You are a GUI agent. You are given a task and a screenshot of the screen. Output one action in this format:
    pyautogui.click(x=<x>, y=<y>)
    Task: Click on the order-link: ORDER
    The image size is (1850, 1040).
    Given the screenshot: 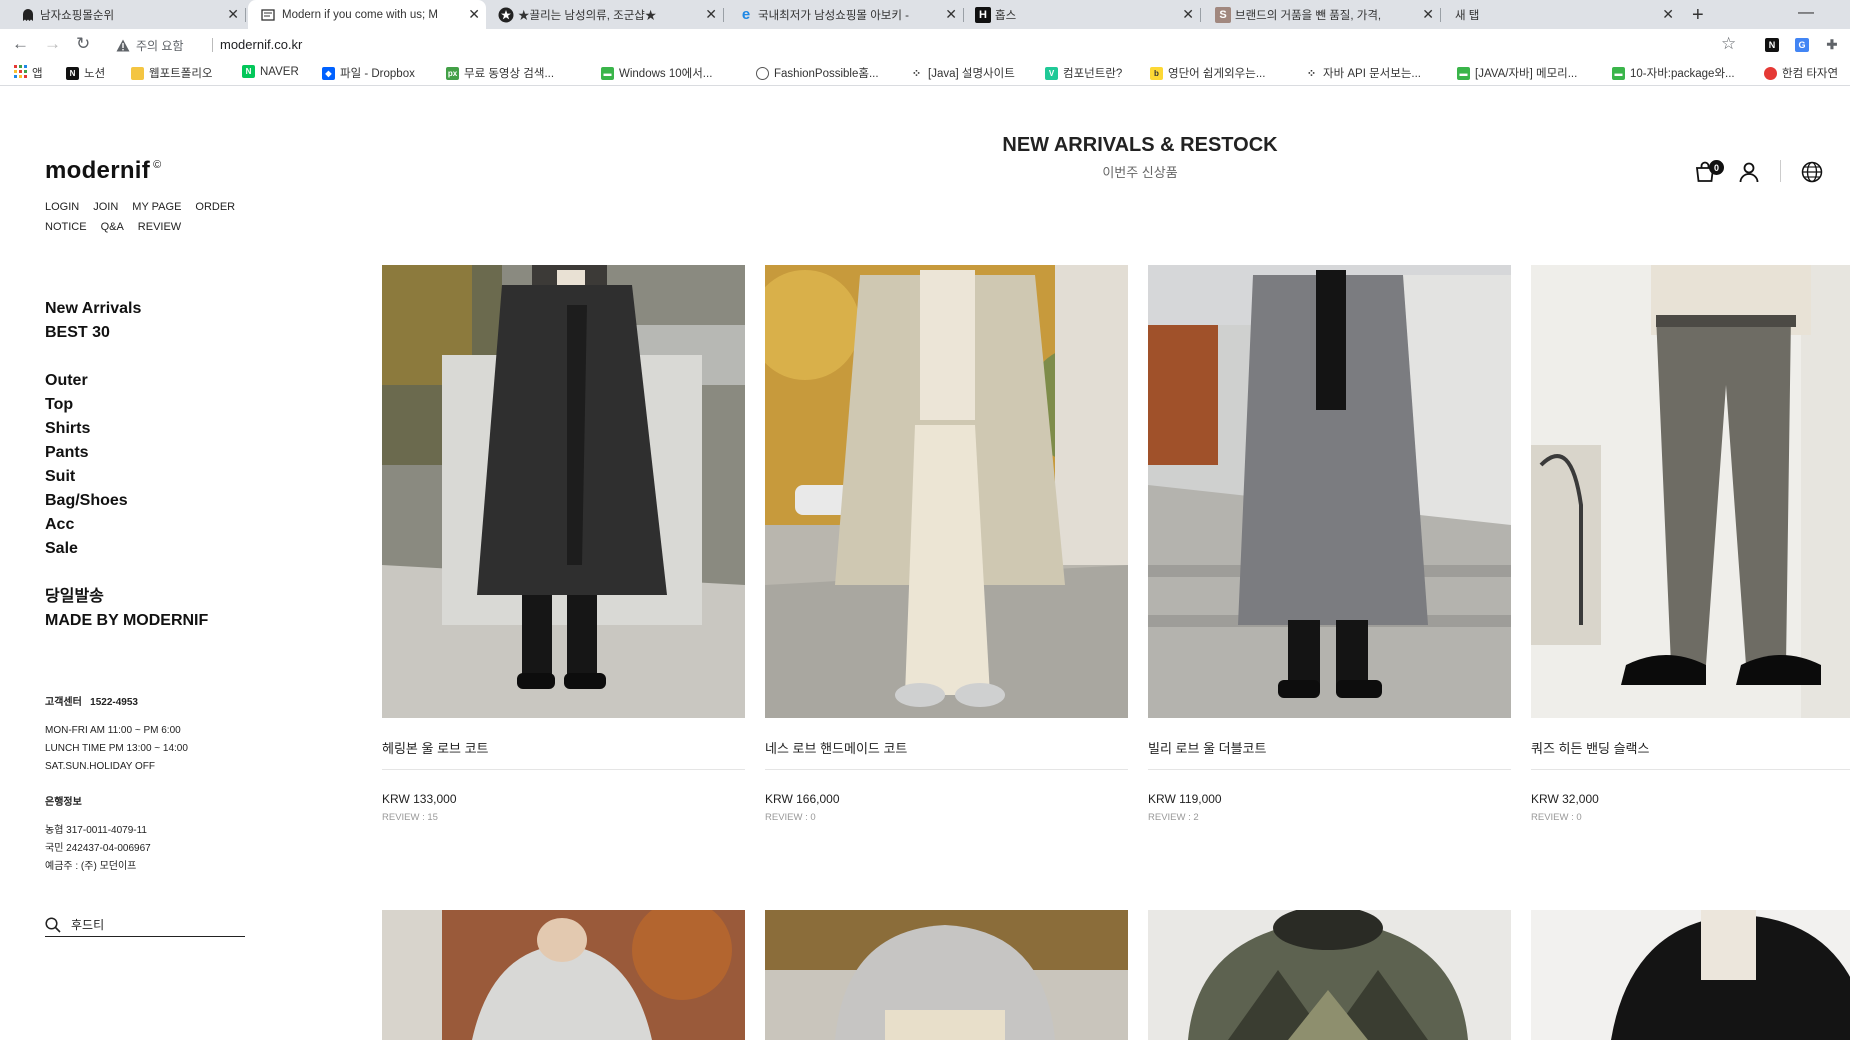 What is the action you would take?
    pyautogui.click(x=215, y=207)
    